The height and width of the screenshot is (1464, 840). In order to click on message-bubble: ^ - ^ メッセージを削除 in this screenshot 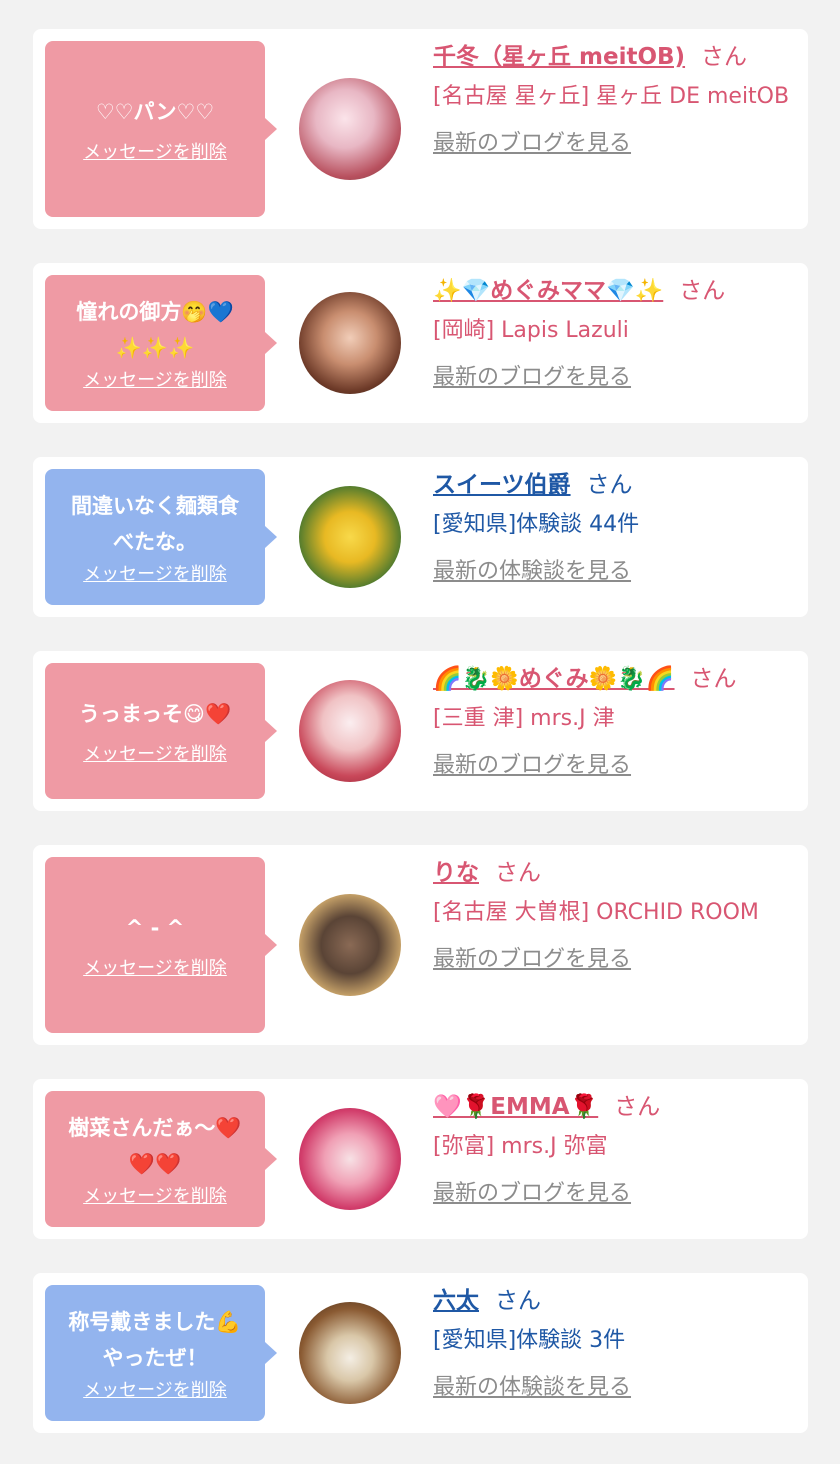, I will do `click(161, 945)`.